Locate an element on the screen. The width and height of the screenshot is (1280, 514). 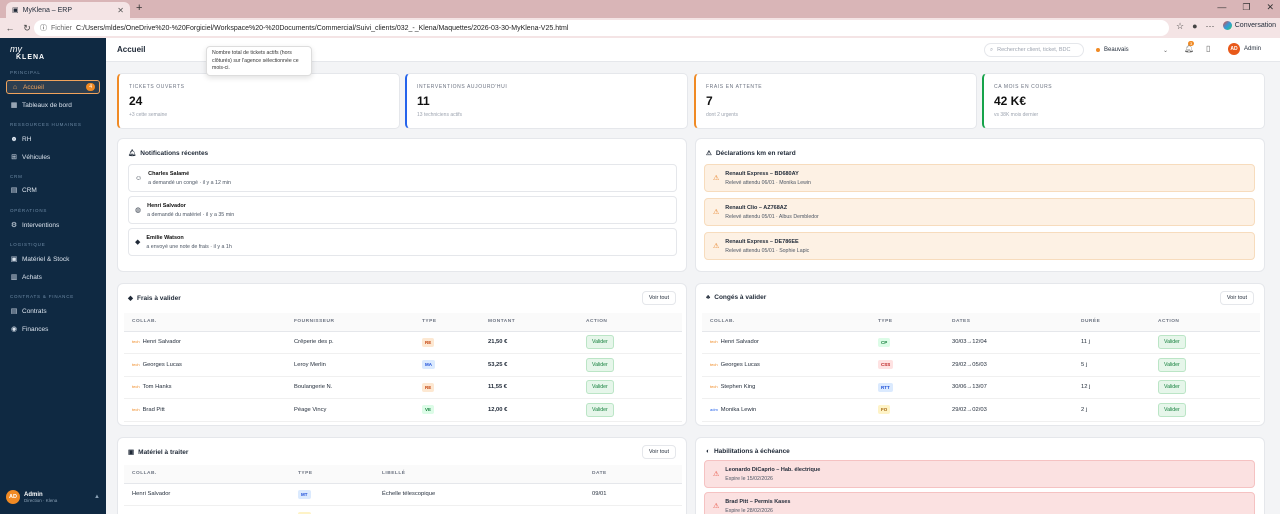
date-cell: 08/01 is located at coordinates (633, 509).